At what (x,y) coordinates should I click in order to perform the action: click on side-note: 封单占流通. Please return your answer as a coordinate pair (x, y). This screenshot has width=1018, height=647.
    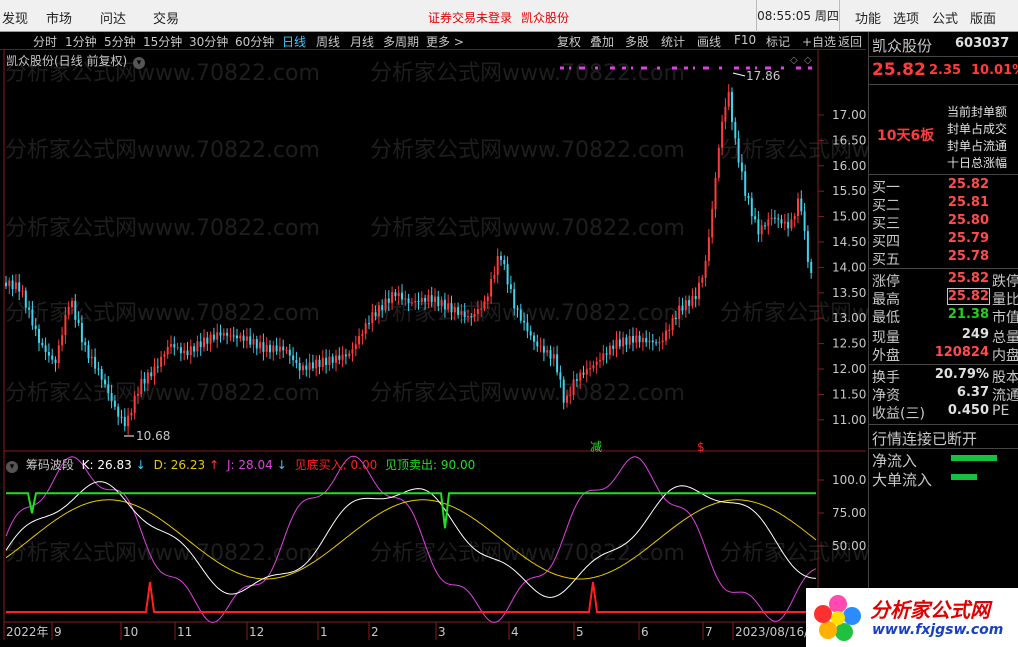
    Looking at the image, I should click on (977, 146).